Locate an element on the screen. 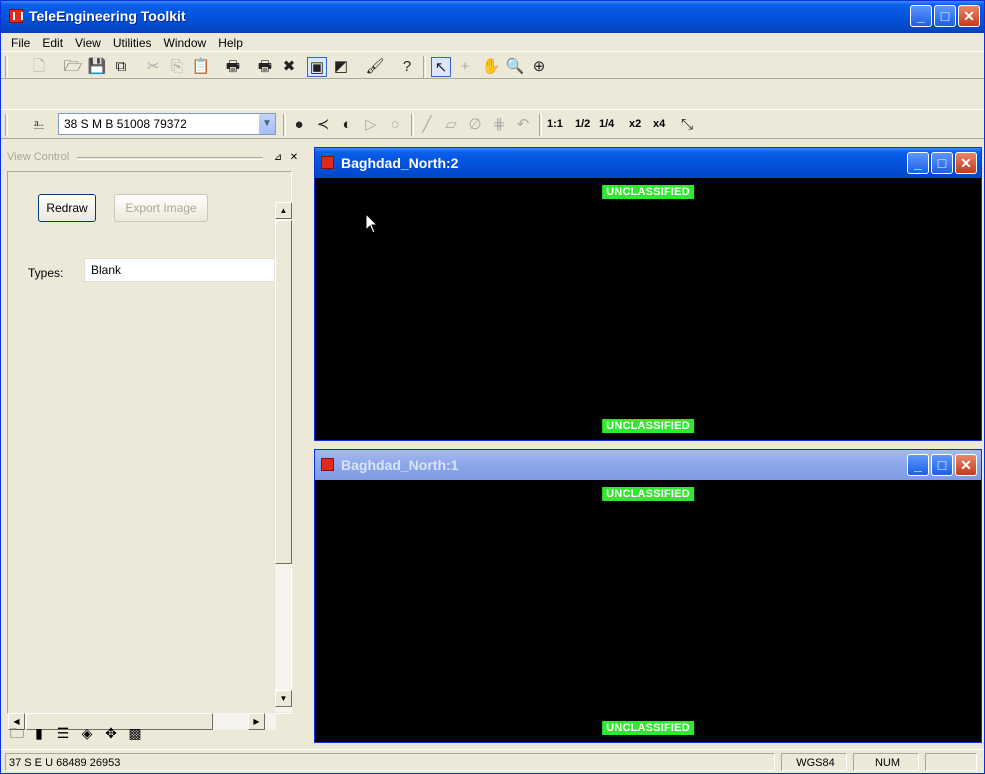 The height and width of the screenshot is (774, 985). paste-icon: 📋 is located at coordinates (201, 67).